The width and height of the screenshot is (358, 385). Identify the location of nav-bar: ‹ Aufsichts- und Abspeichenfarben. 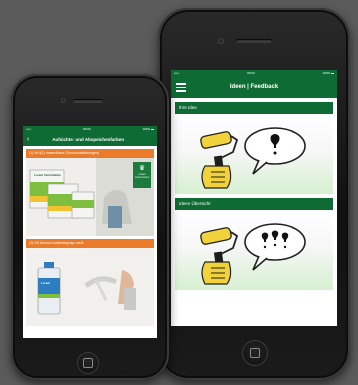
(90, 139).